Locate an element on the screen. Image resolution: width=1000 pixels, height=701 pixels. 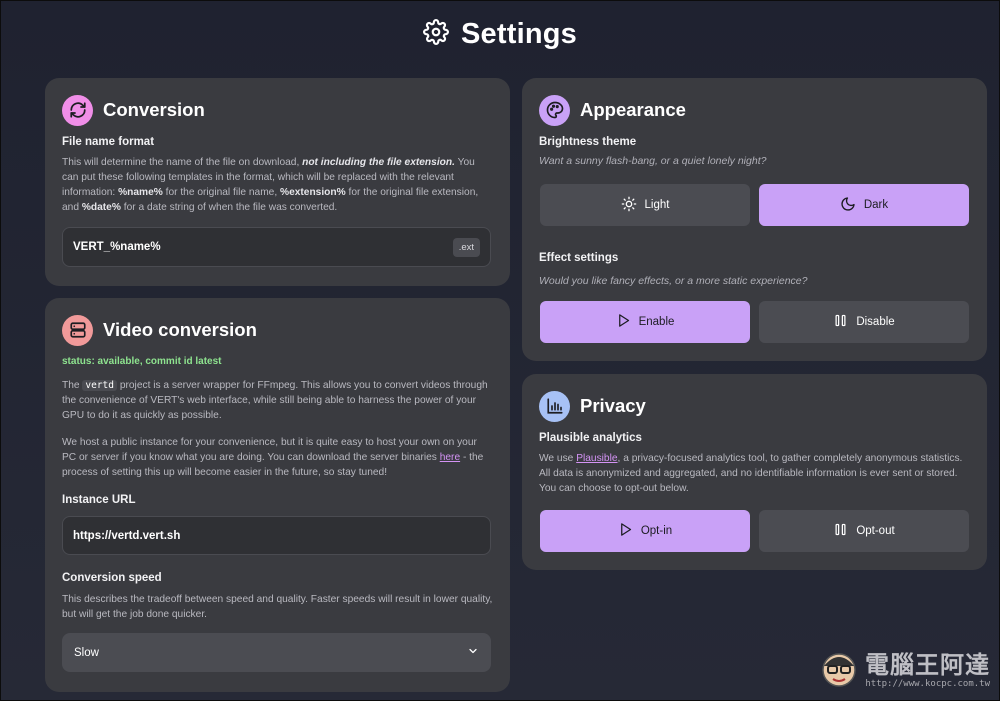
conversion-title: Conversion is located at coordinates (154, 109).